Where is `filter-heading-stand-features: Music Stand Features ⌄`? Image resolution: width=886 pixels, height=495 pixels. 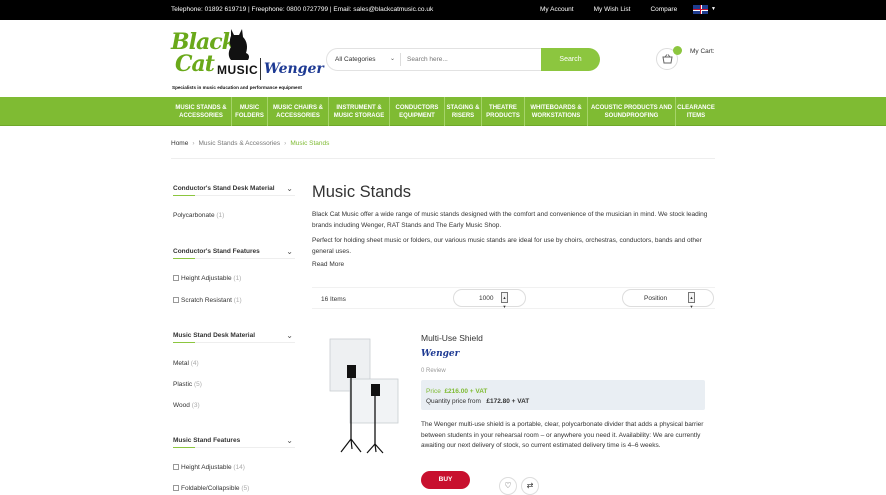
filter-heading-stand-features: Music Stand Features ⌄ is located at coordinates (234, 442).